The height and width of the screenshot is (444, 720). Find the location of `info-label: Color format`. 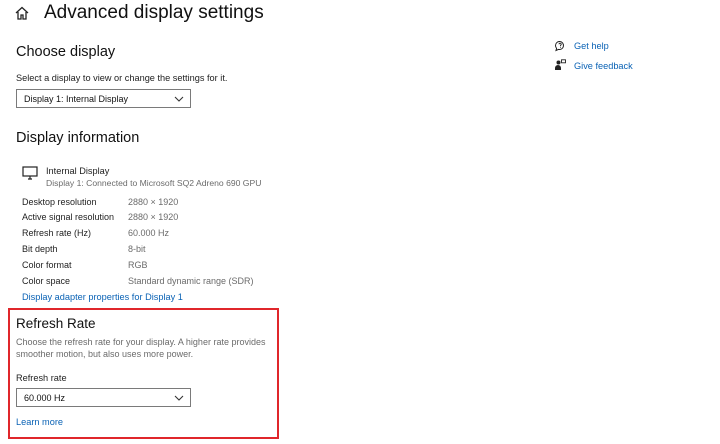

info-label: Color format is located at coordinates (47, 265).